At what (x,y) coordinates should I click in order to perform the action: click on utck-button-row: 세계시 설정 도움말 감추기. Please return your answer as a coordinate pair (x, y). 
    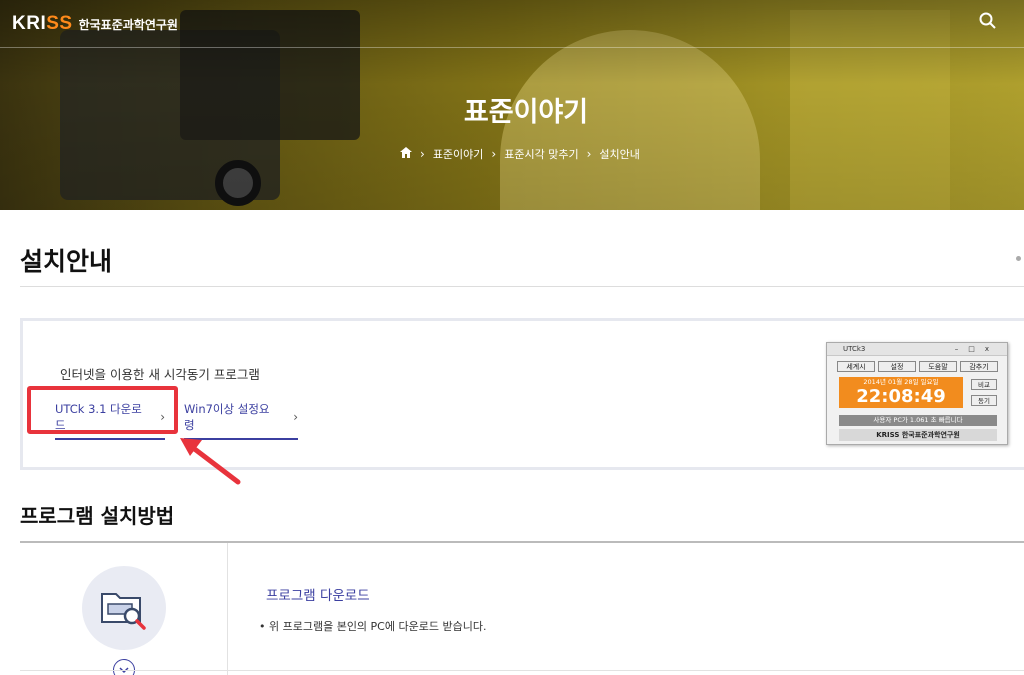
    Looking at the image, I should click on (917, 366).